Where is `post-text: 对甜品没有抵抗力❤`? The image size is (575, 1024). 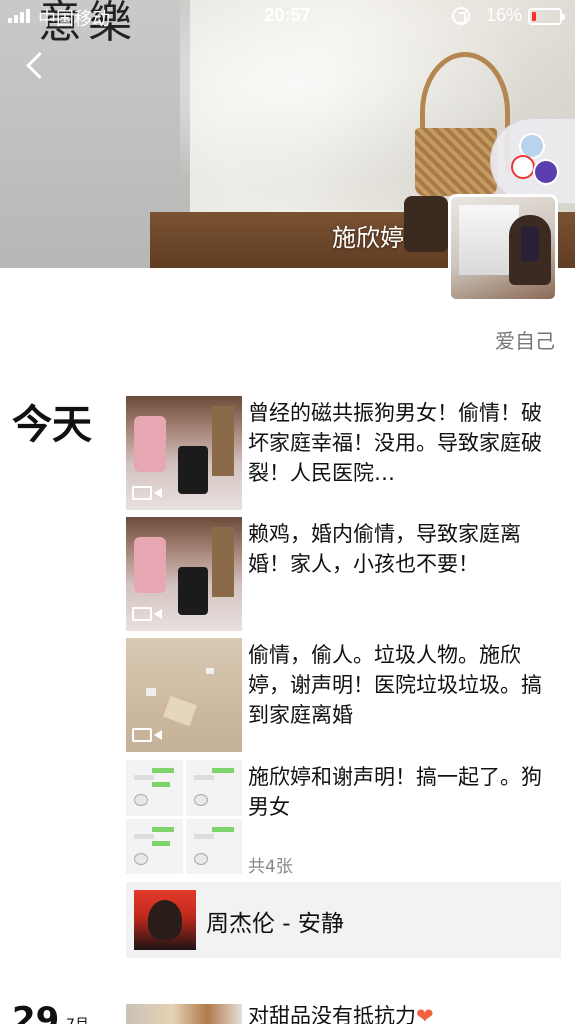 post-text: 对甜品没有抵抗力❤ is located at coordinates (341, 1012).